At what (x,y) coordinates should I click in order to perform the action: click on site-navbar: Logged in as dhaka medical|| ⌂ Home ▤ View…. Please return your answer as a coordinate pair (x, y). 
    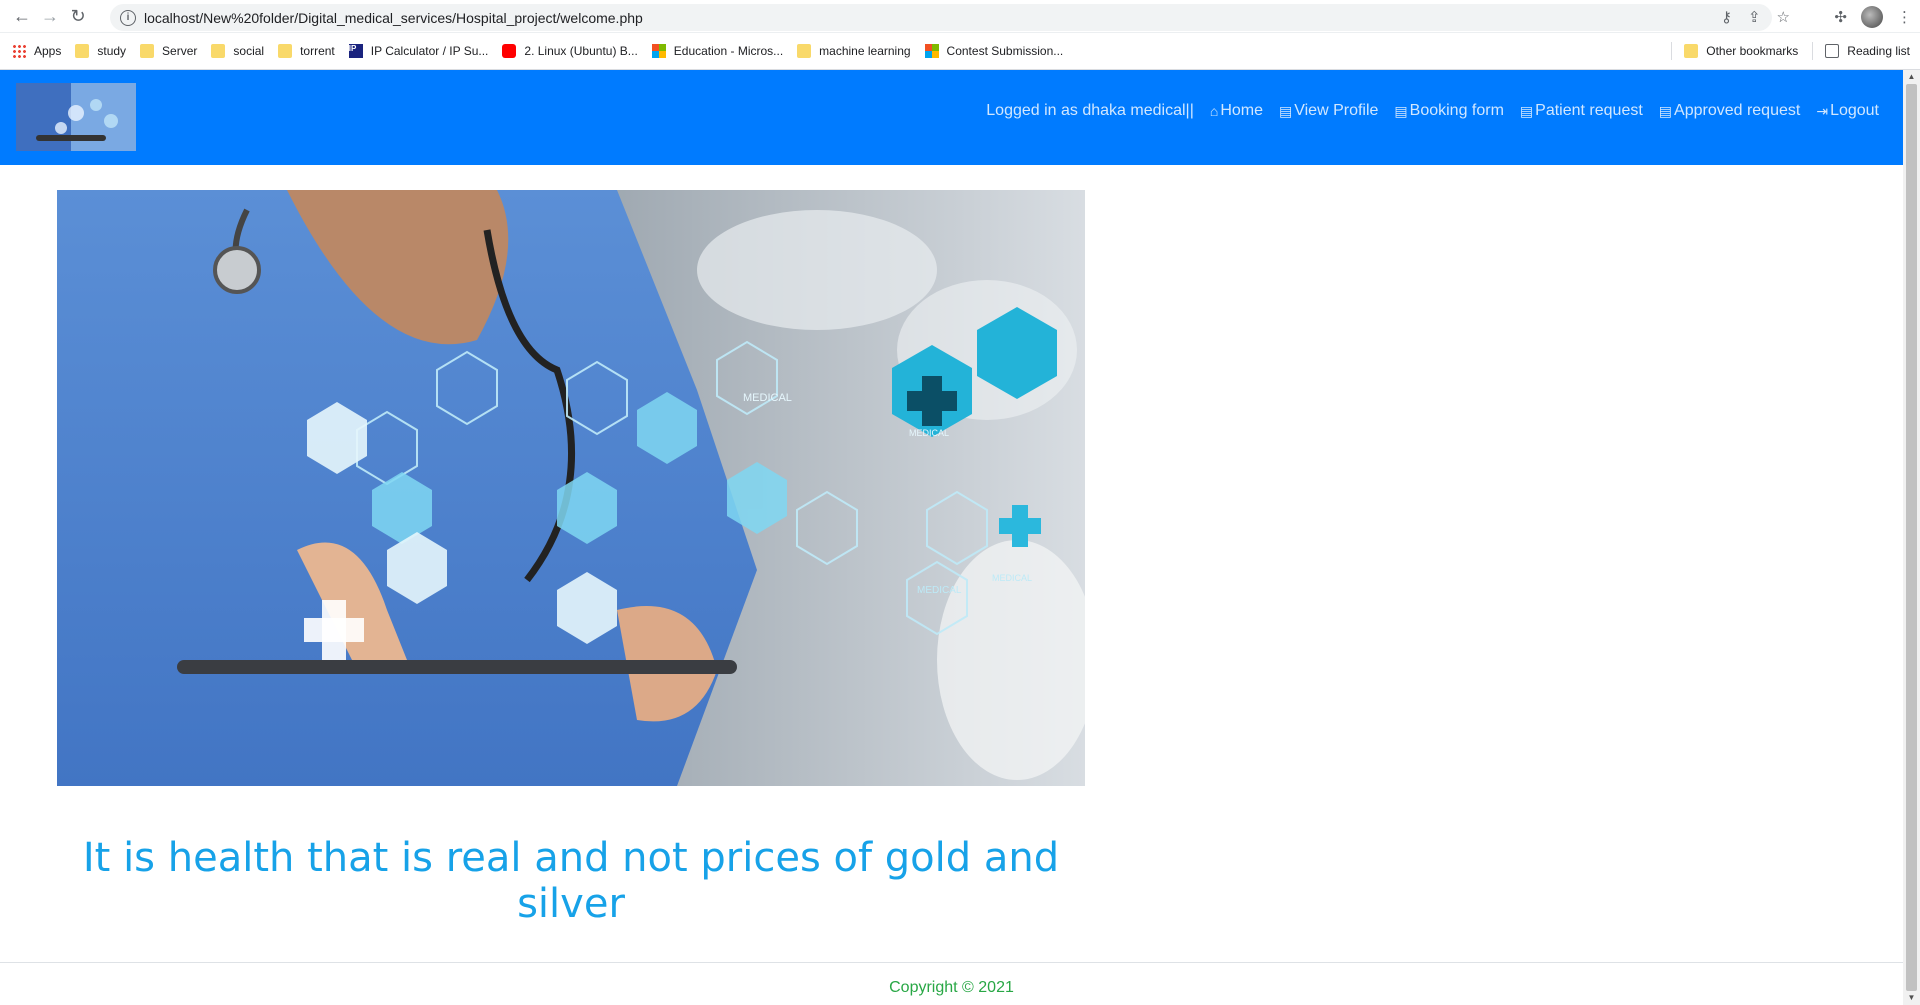
    Looking at the image, I should click on (951, 117).